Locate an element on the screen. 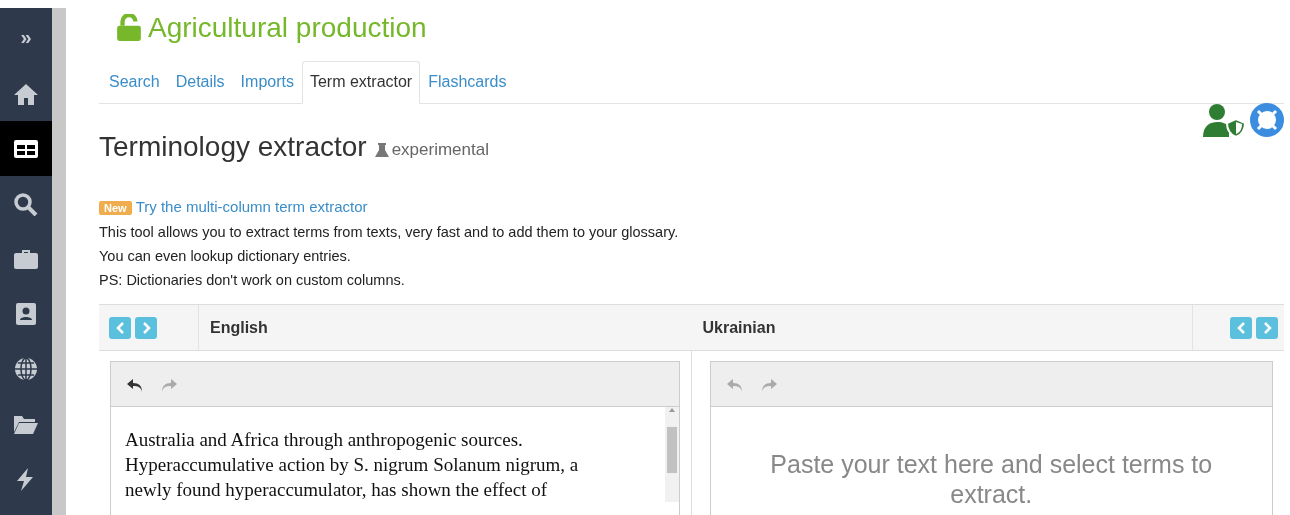 This screenshot has width=1290, height=515. project-title: Agricultural production is located at coordinates (287, 28).